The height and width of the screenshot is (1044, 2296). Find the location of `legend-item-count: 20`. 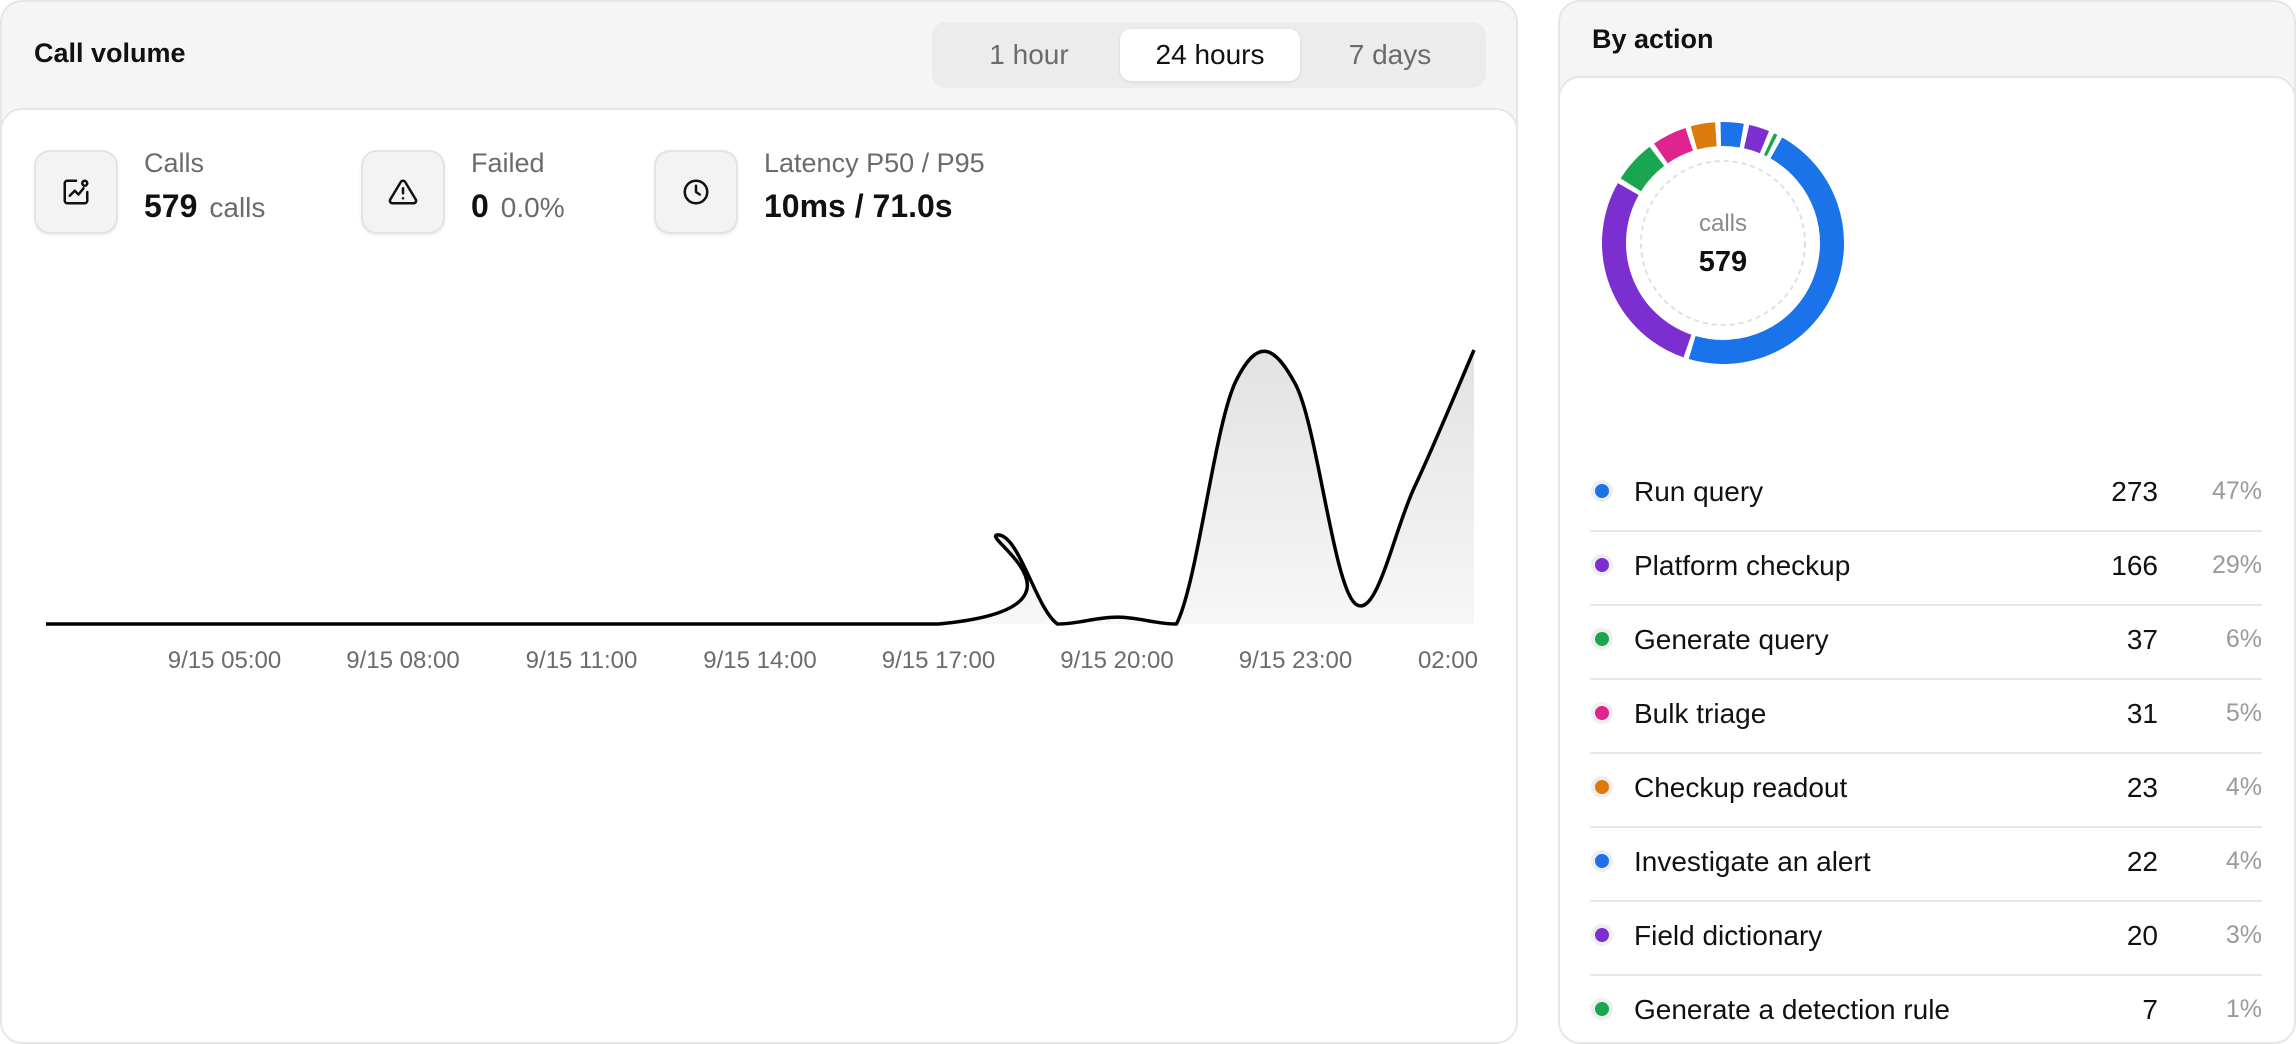

legend-item-count: 20 is located at coordinates (2142, 935).